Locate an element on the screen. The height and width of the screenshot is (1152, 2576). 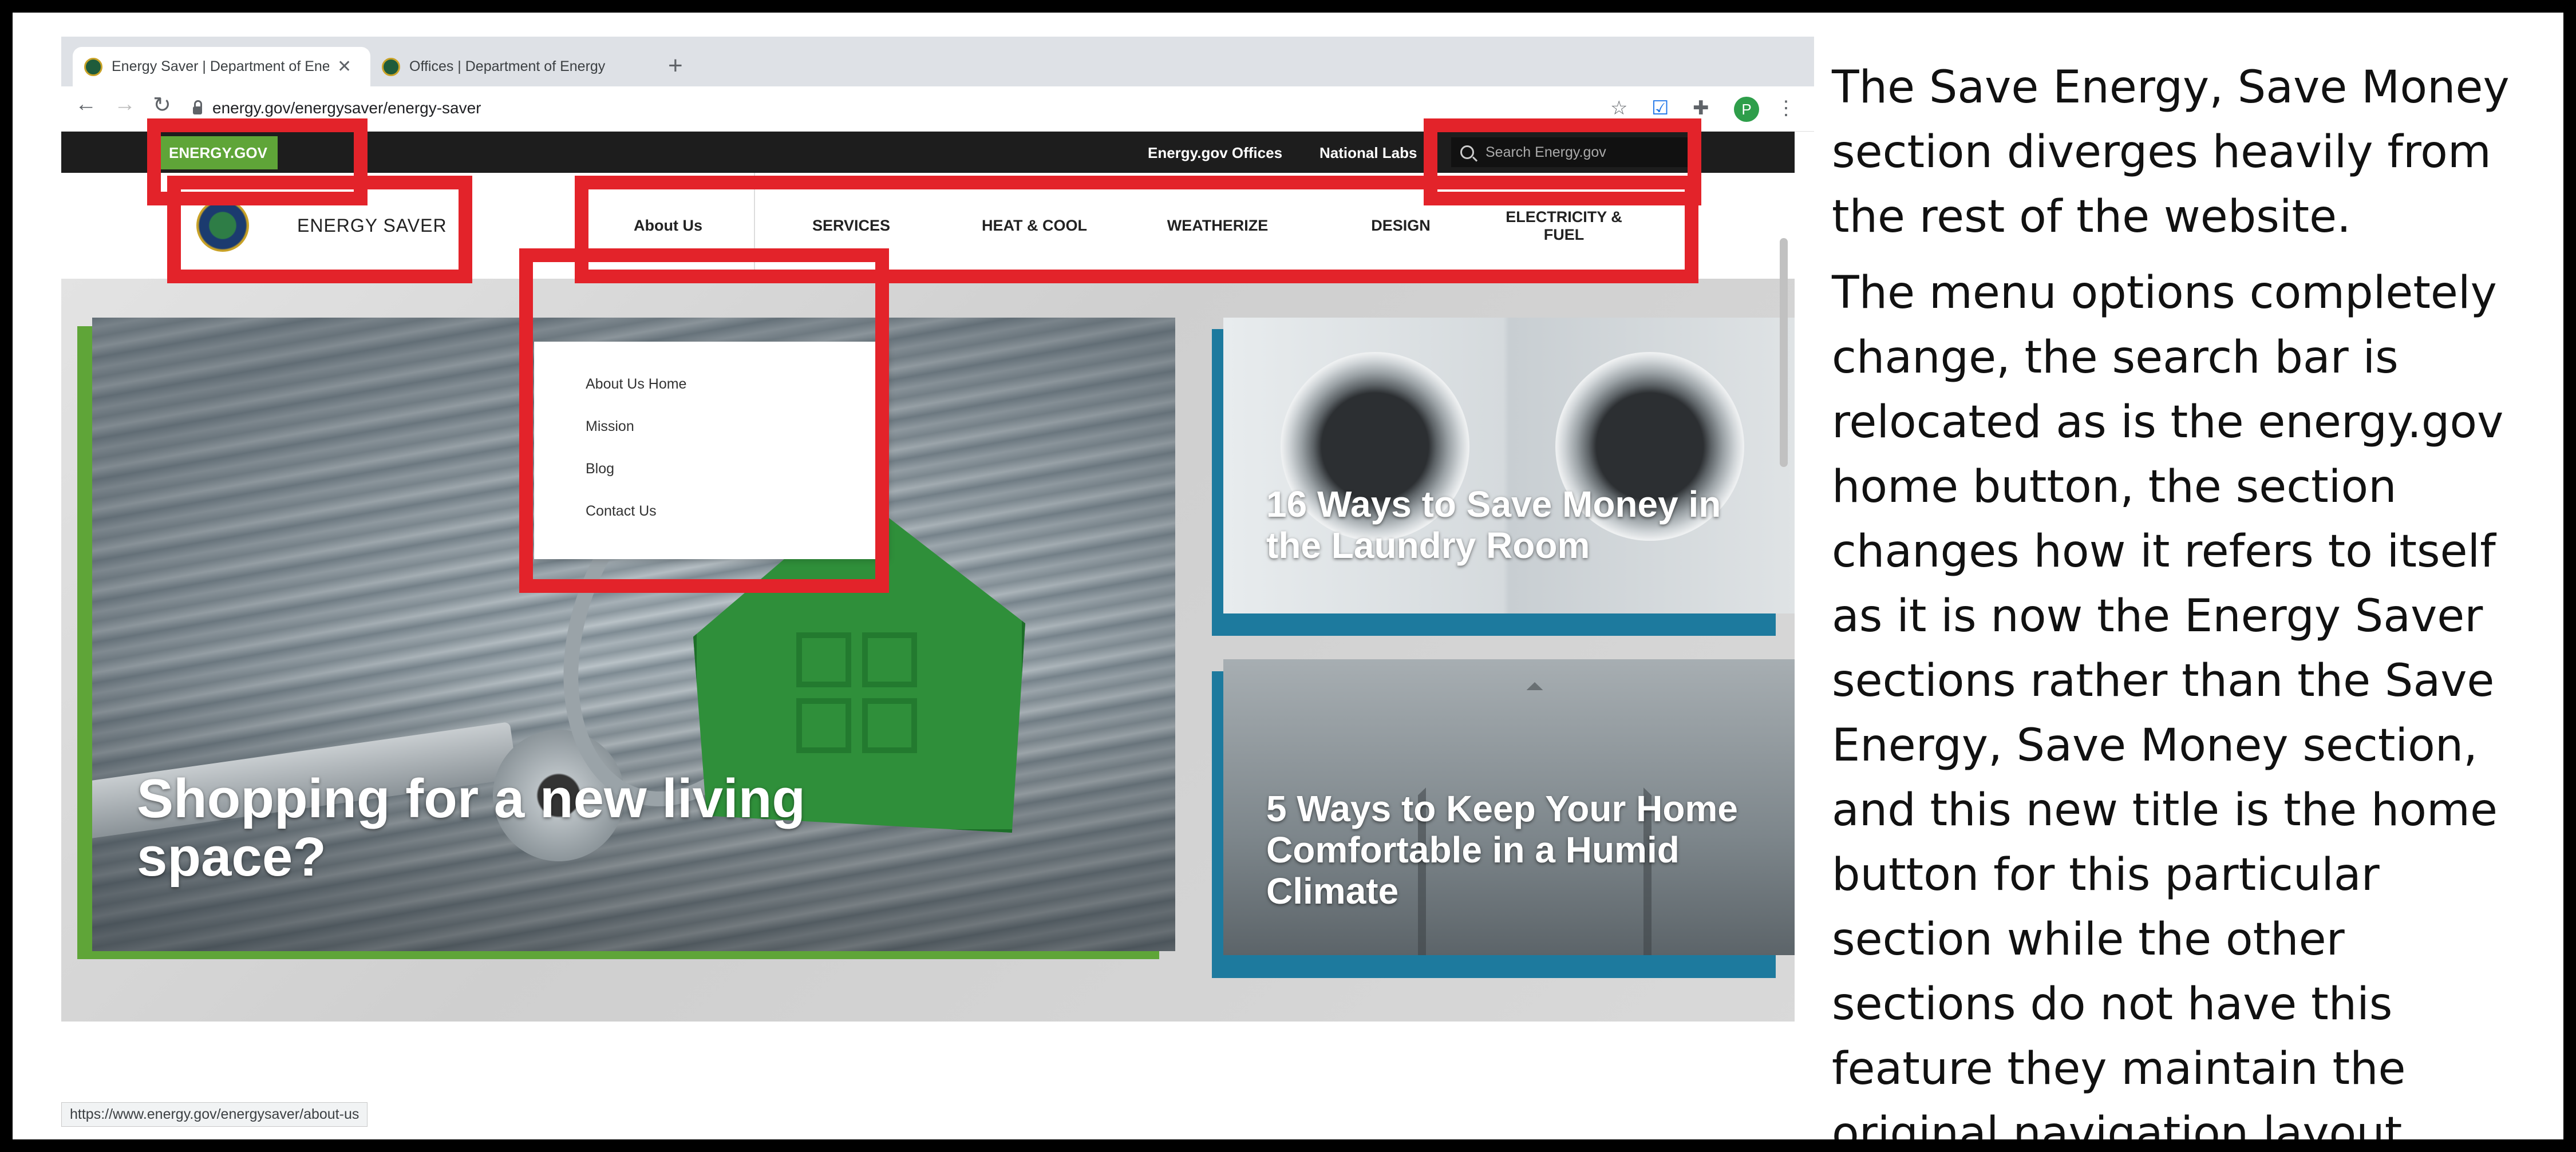
extension-icon: ☑ is located at coordinates (1660, 108).